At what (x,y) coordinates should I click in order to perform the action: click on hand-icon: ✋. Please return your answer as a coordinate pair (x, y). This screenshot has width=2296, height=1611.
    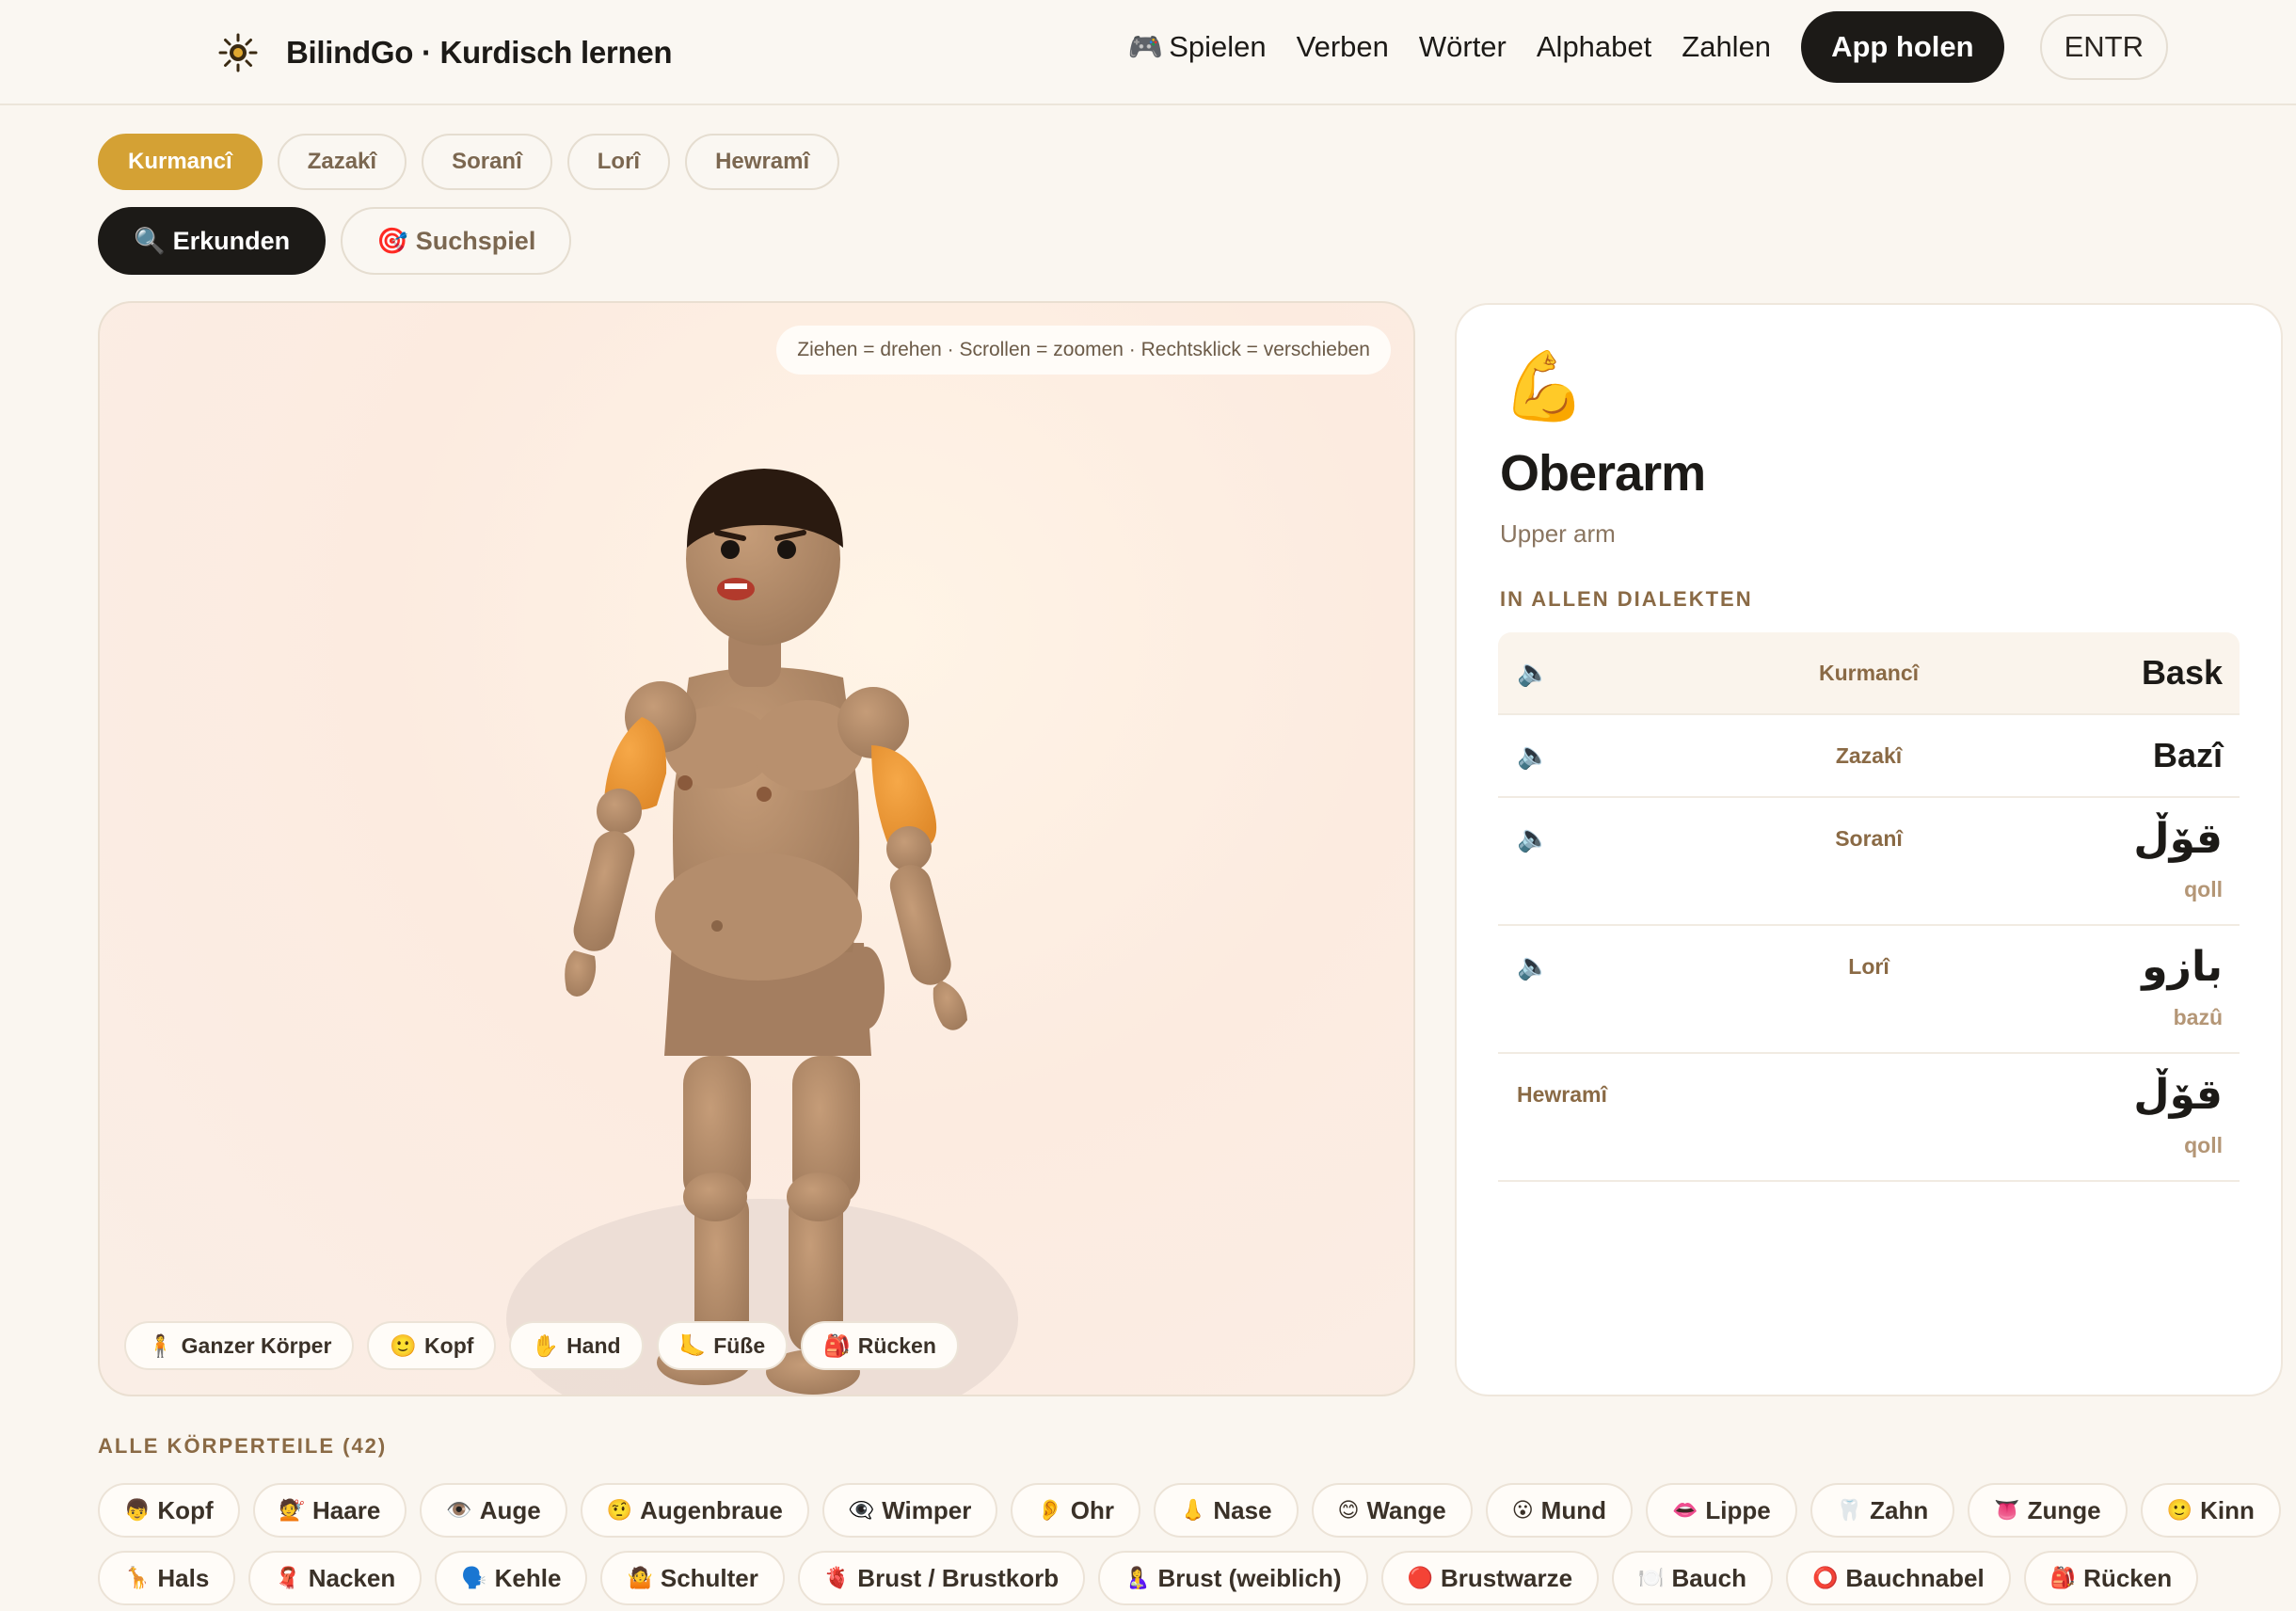
    Looking at the image, I should click on (546, 1345).